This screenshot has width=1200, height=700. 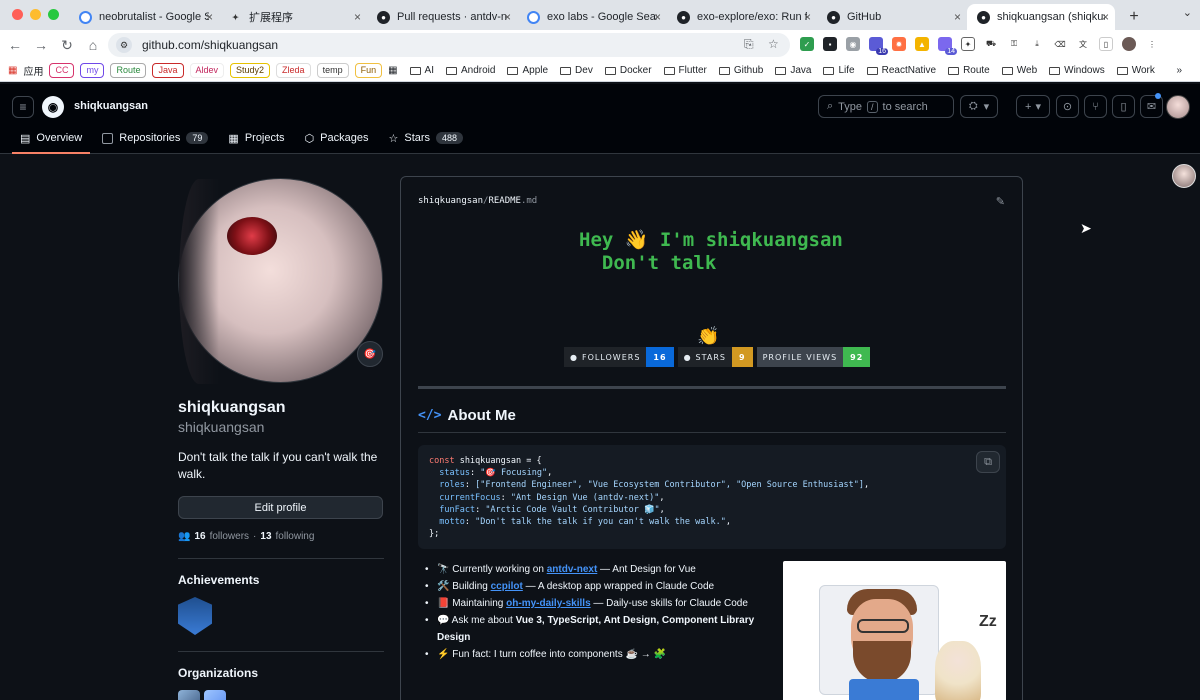 I want to click on edit-profile-button: Edit profile, so click(x=280, y=507).